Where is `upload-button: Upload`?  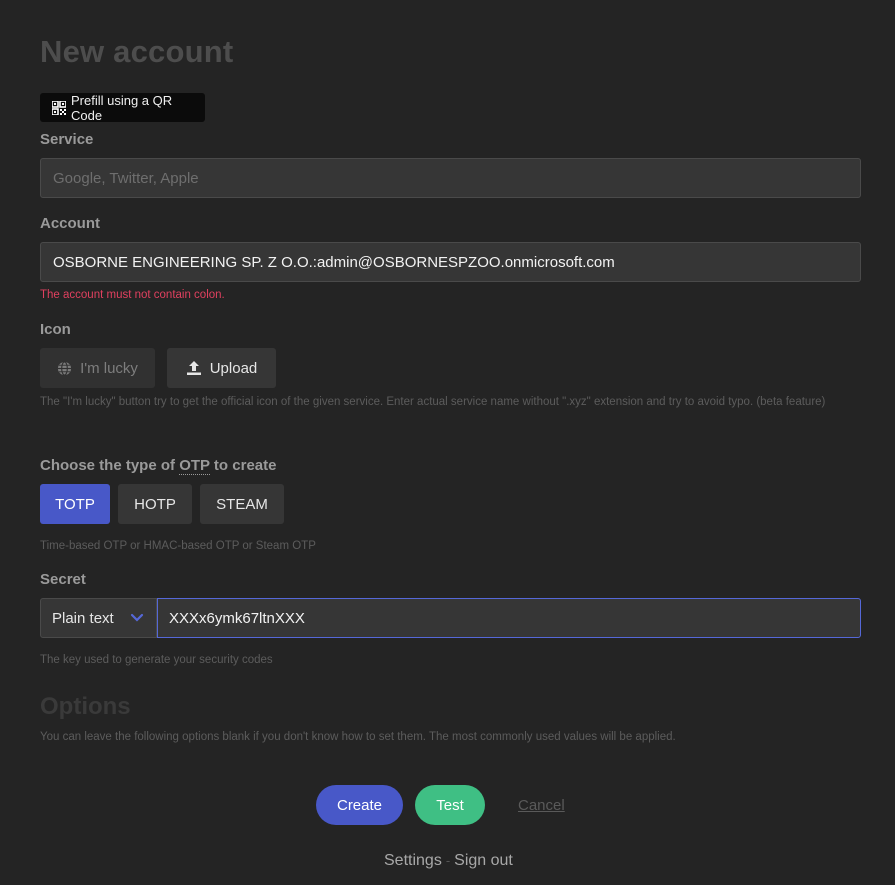
upload-button: Upload is located at coordinates (221, 368).